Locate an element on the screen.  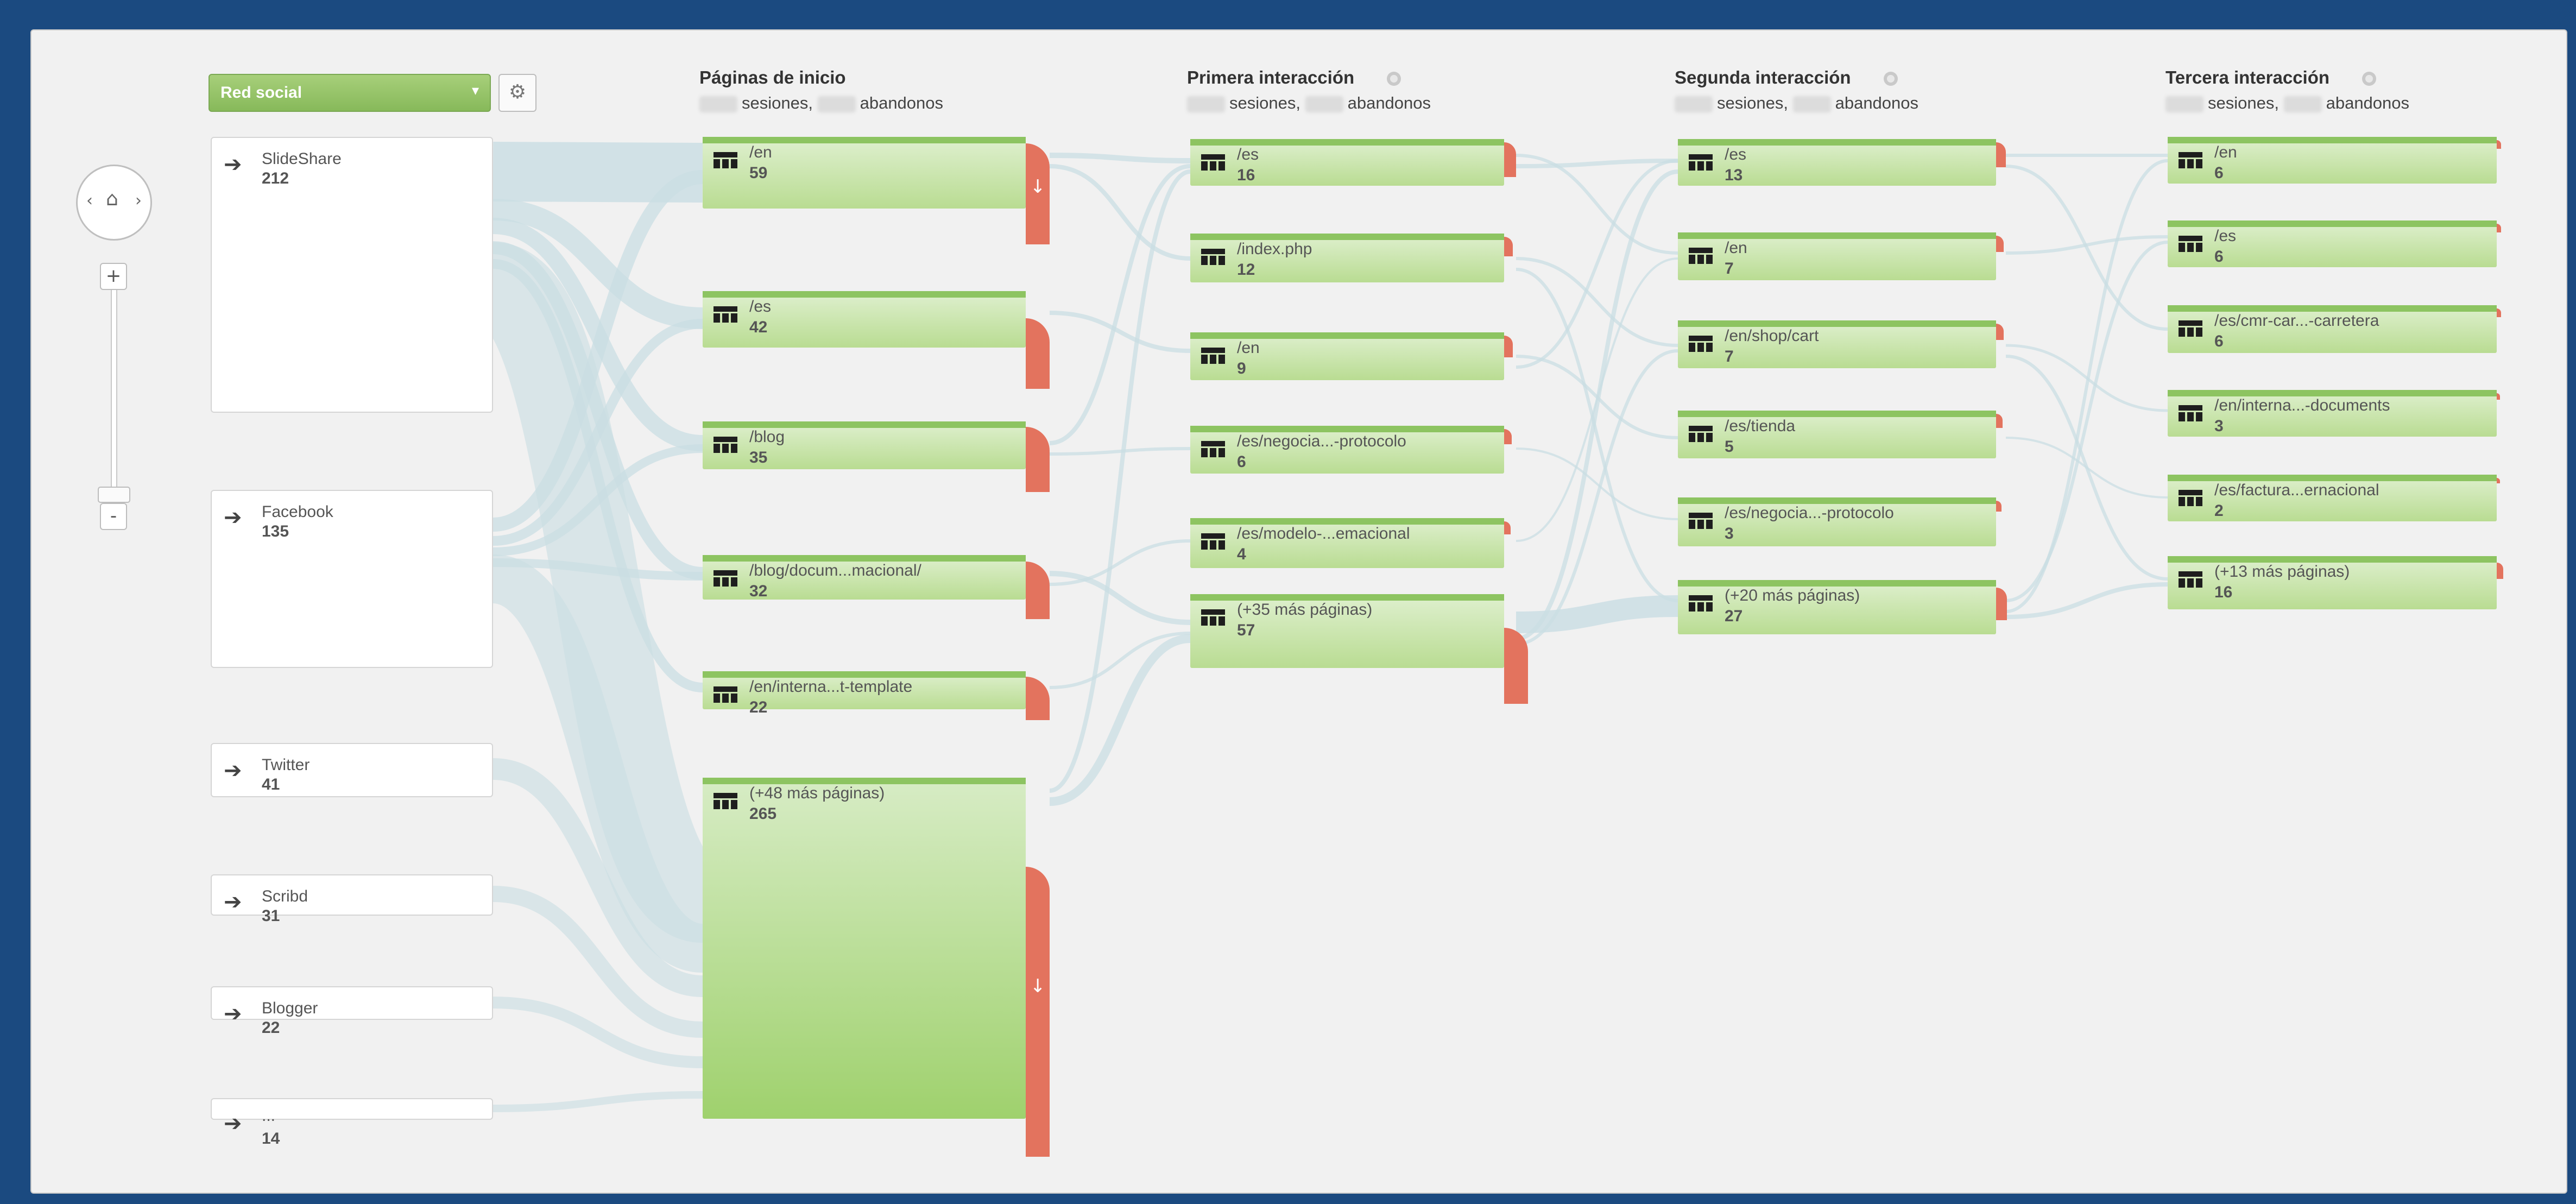
dimension-dropdown: Red social ▾ is located at coordinates (350, 93).